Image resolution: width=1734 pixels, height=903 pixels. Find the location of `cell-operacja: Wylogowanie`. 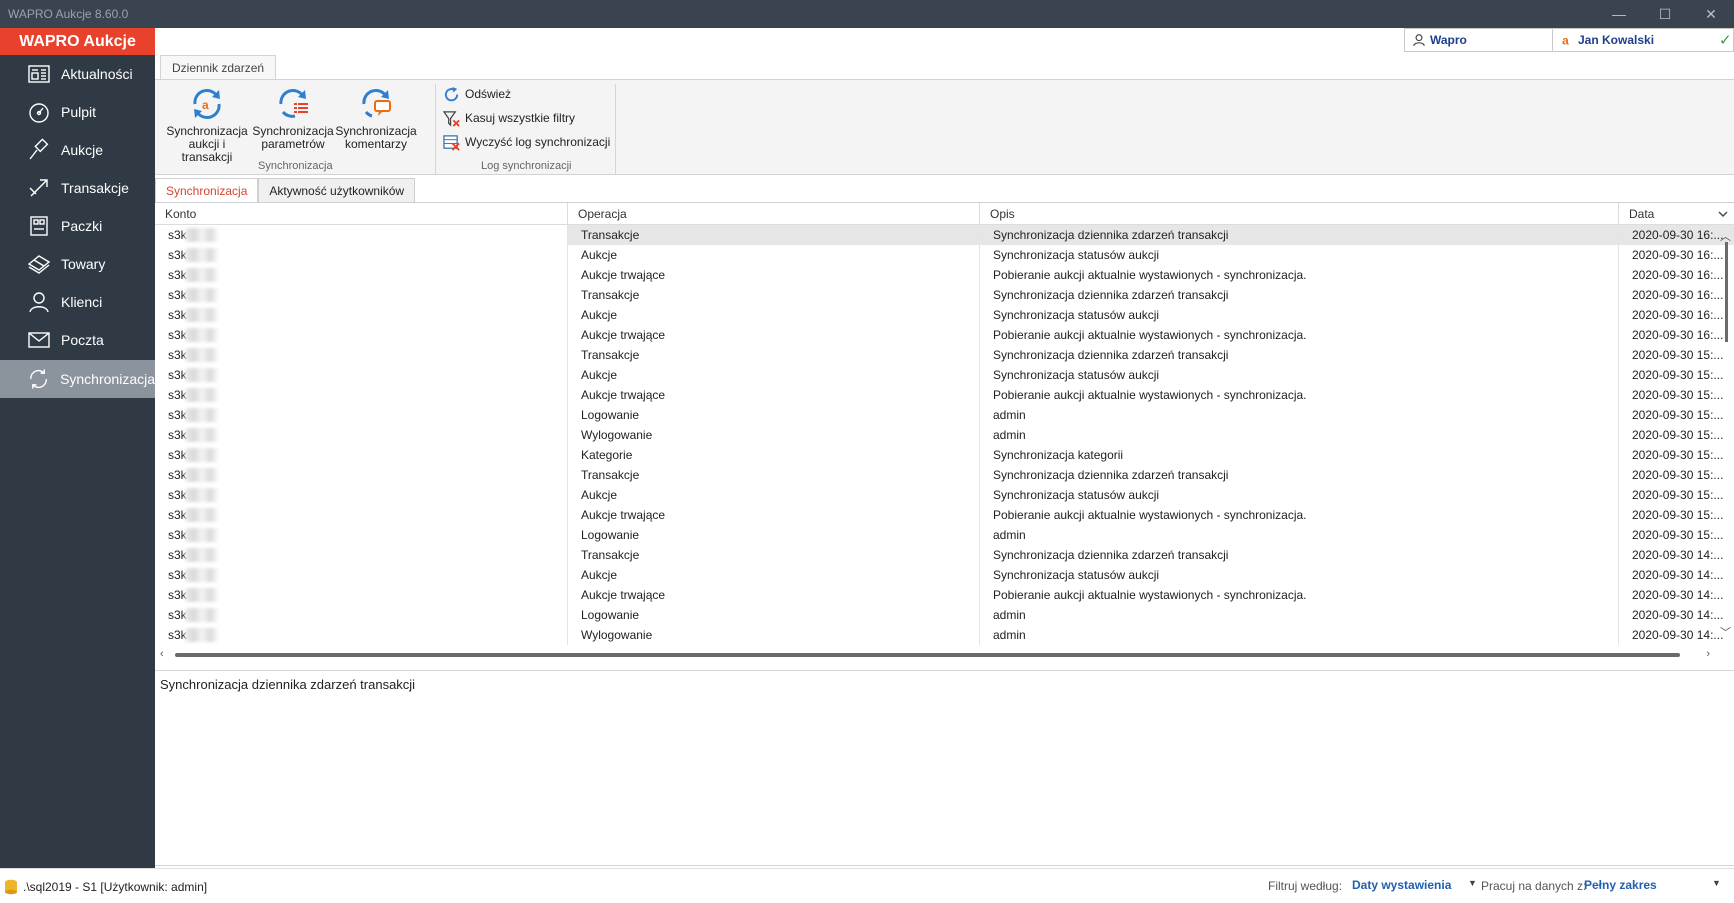

cell-operacja: Wylogowanie is located at coordinates (774, 435).